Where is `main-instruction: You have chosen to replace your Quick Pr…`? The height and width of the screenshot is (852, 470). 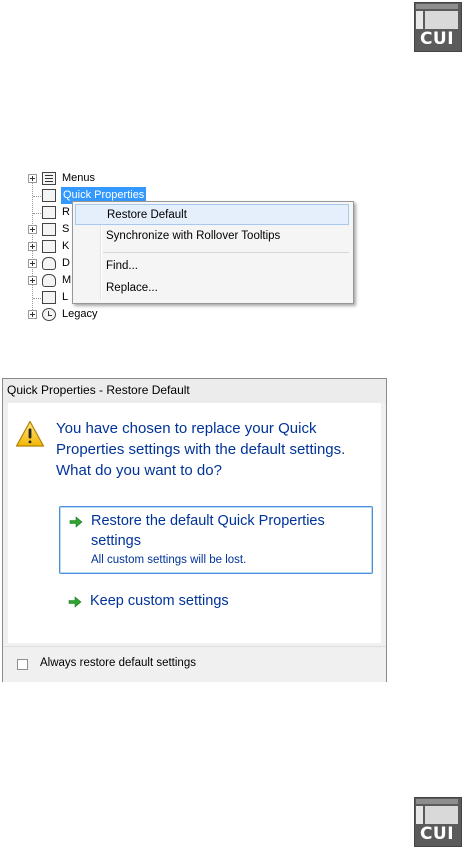
main-instruction: You have chosen to replace your Quick Pr… is located at coordinates (201, 449).